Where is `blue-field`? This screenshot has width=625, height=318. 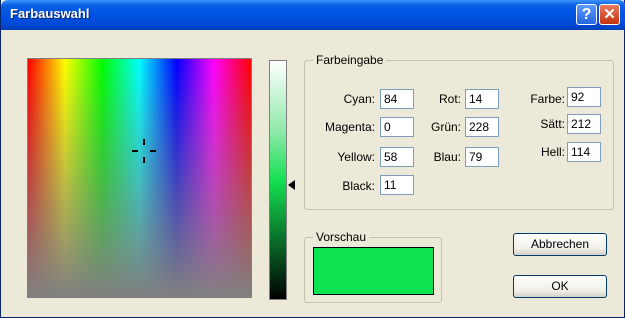
blue-field is located at coordinates (482, 157).